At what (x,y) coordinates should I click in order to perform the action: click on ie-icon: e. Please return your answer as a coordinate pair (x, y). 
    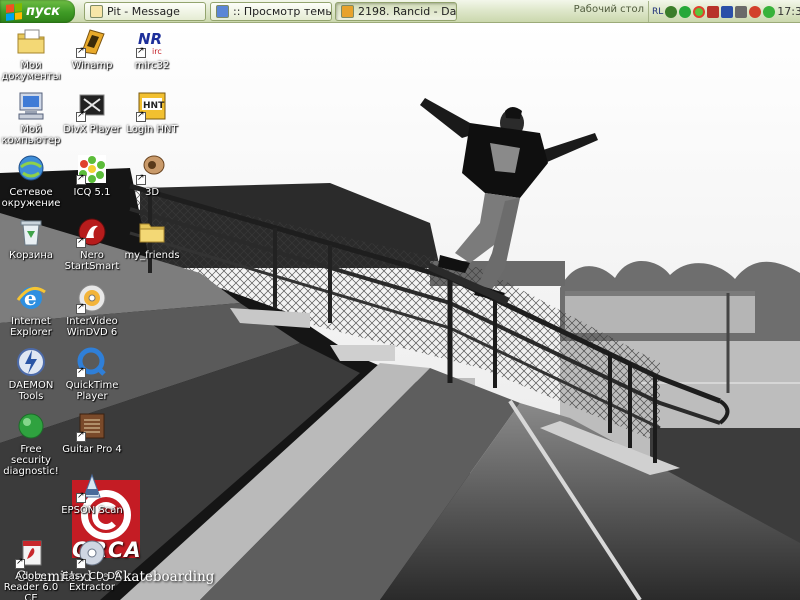
    Looking at the image, I should click on (31, 298).